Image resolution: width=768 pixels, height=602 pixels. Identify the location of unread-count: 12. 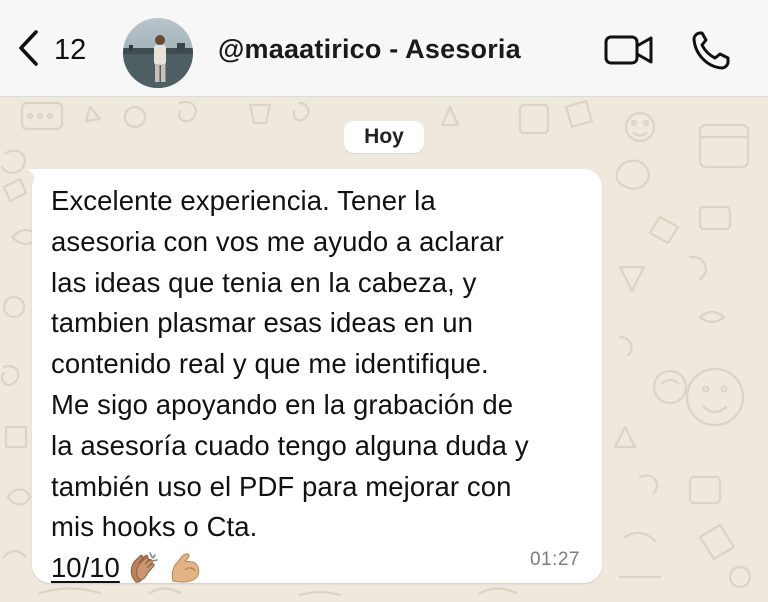
(70, 50).